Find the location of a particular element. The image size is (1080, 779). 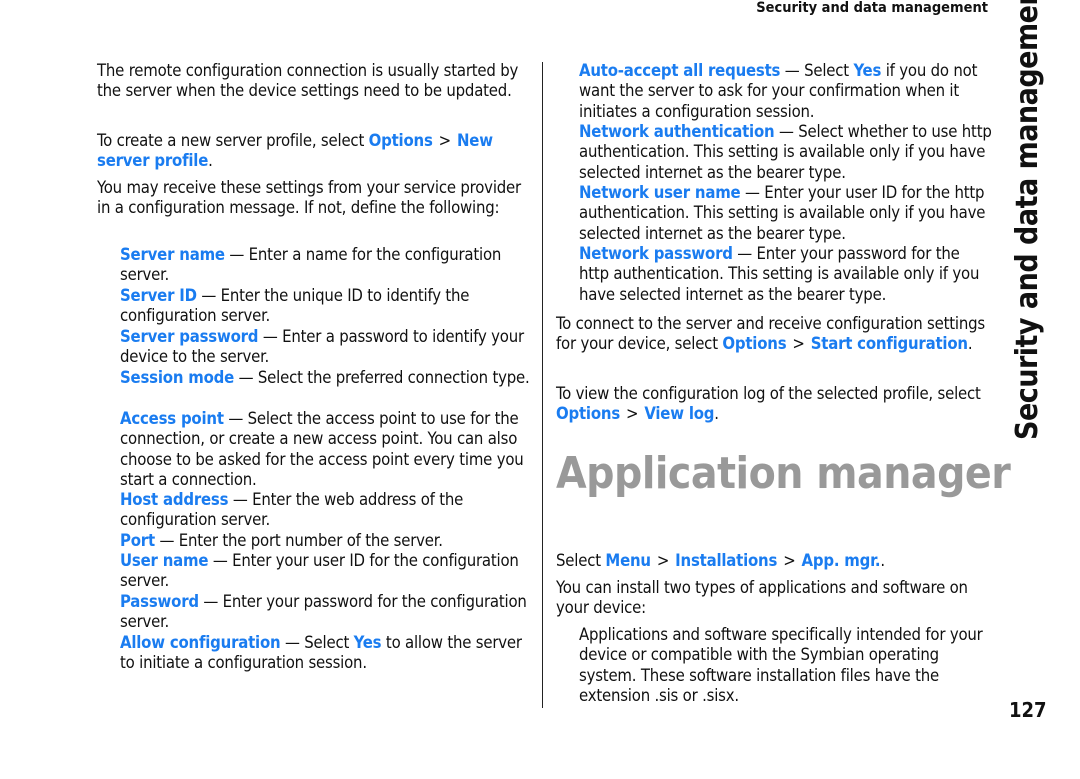

side-section-title: Security and data management is located at coordinates (1027, 220).